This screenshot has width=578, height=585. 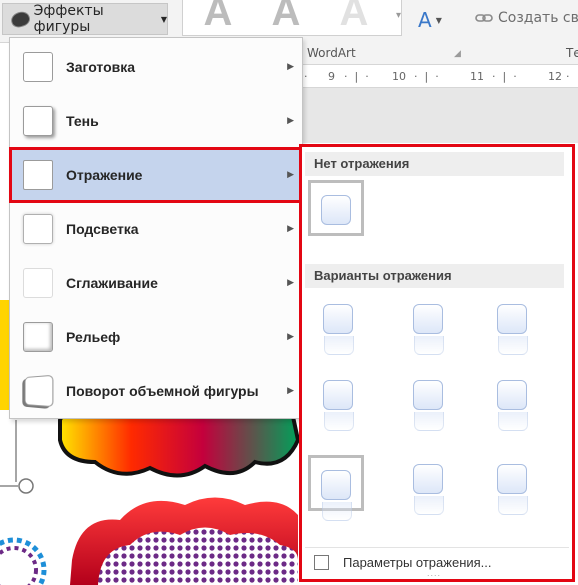 What do you see at coordinates (101, 67) in the screenshot?
I see `menu-item-label: Заготовка` at bounding box center [101, 67].